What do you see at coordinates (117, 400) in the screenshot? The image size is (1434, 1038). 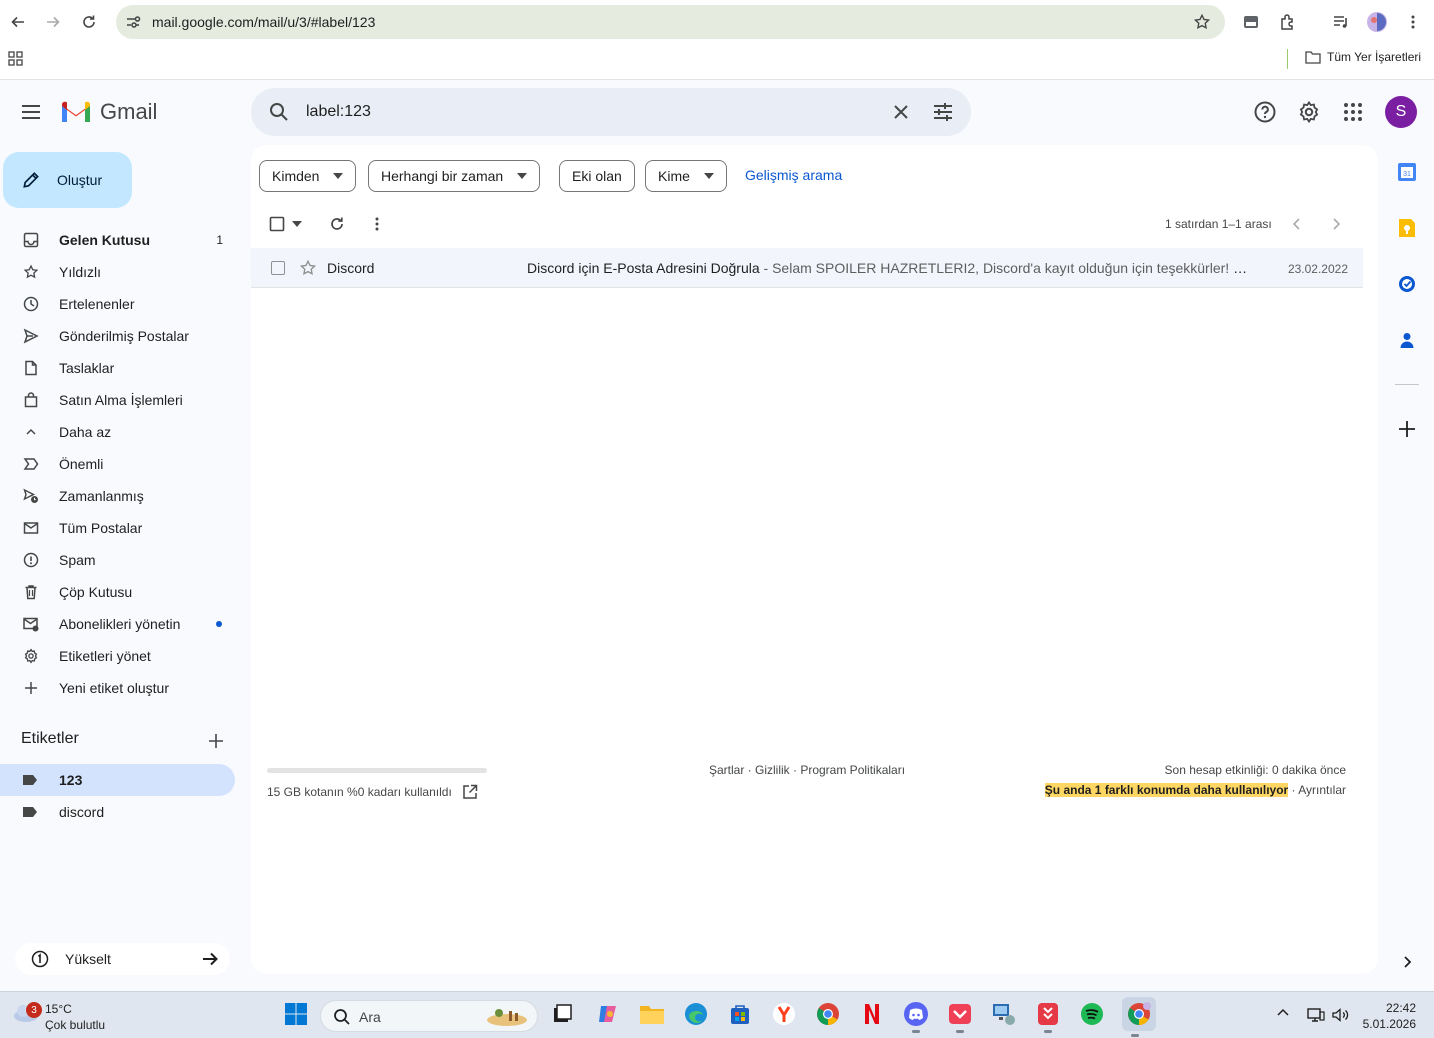 I see `sidebar-item-purchases: Satın Alma İşlemleri` at bounding box center [117, 400].